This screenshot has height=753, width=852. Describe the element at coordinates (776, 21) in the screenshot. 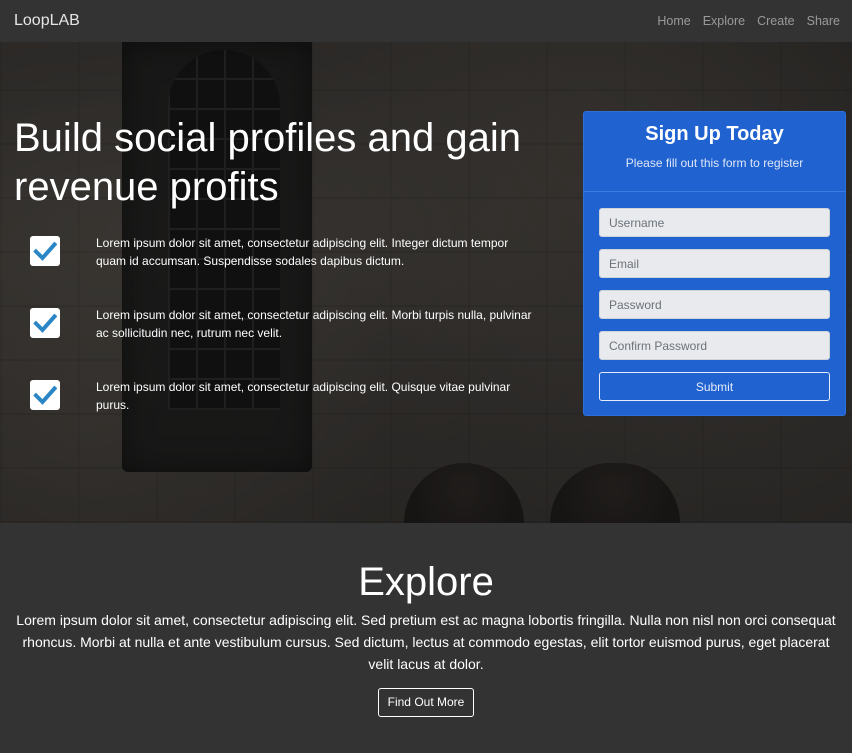

I see `nav-link-create: Create` at that location.